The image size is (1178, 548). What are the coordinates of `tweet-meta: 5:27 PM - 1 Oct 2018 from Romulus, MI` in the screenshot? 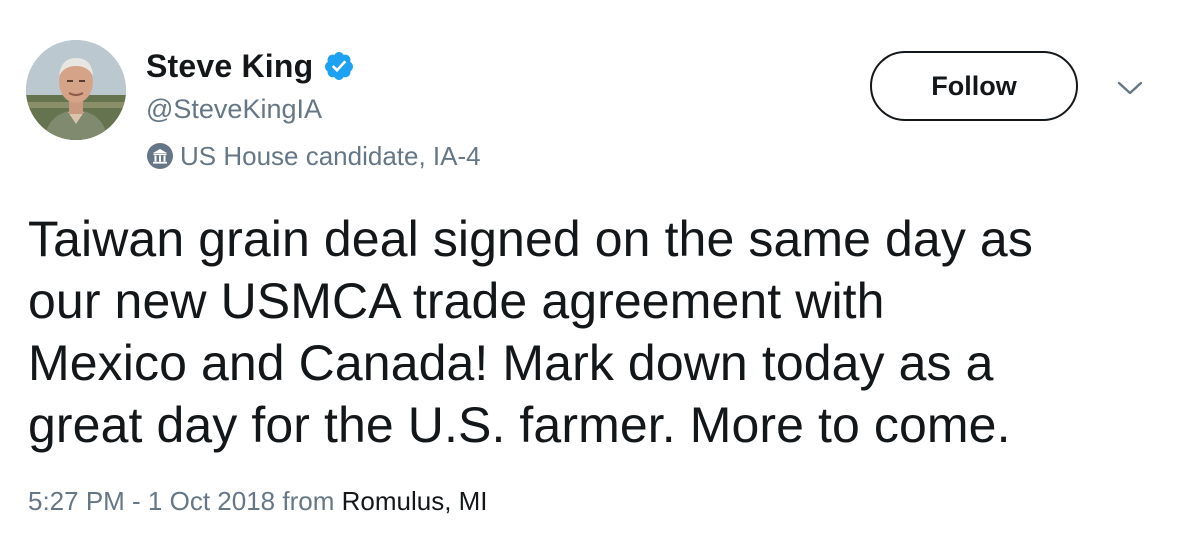 It's located at (258, 501).